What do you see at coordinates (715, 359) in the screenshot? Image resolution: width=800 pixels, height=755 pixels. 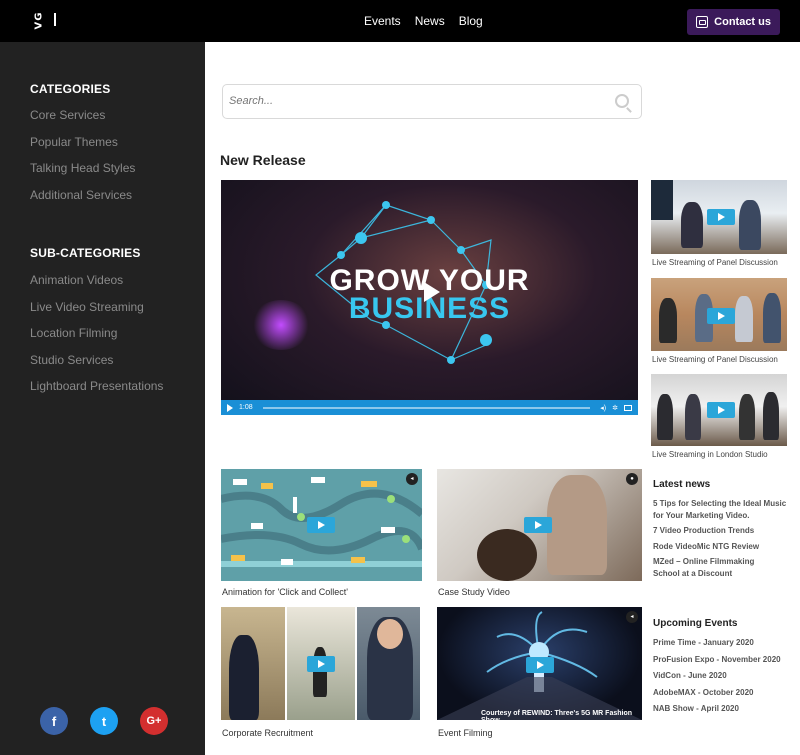 I see `side-video-2-caption: Live Streaming of Panel Discussion` at bounding box center [715, 359].